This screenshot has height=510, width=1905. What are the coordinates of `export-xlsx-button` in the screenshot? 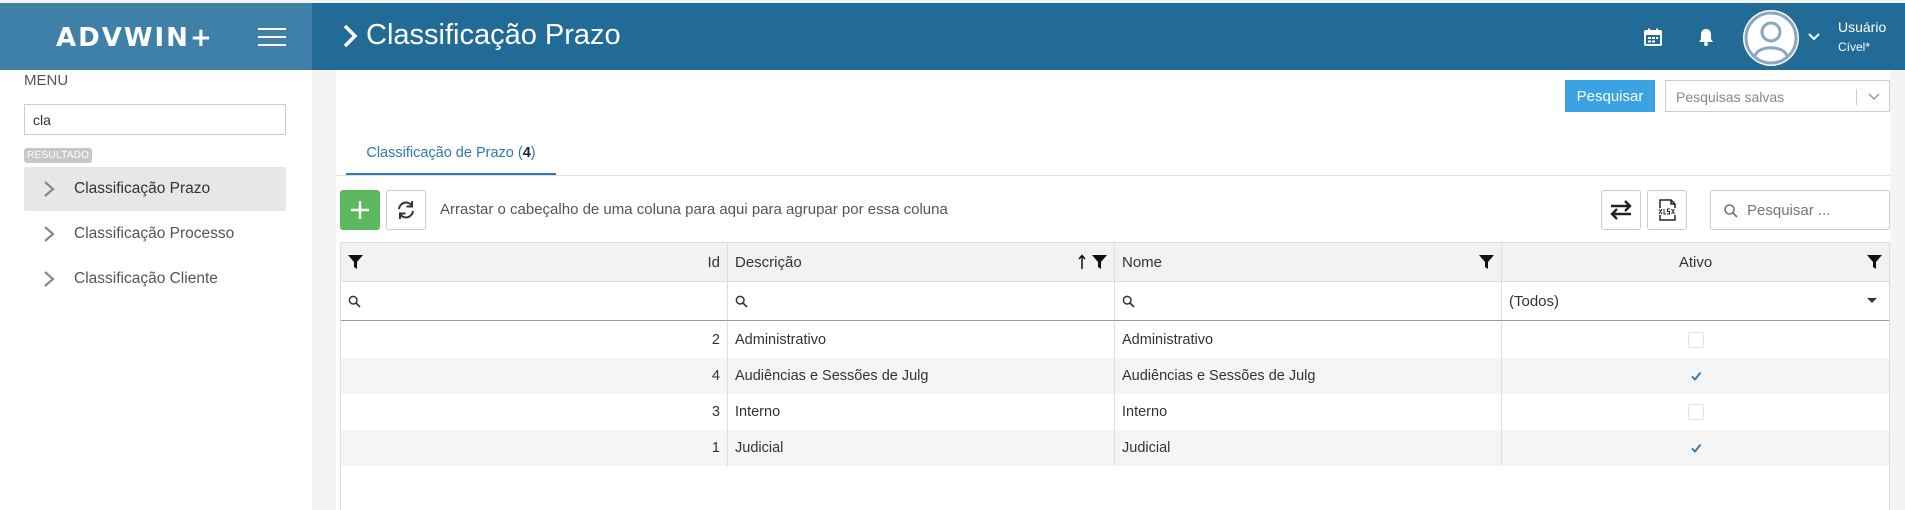 It's located at (1667, 210).